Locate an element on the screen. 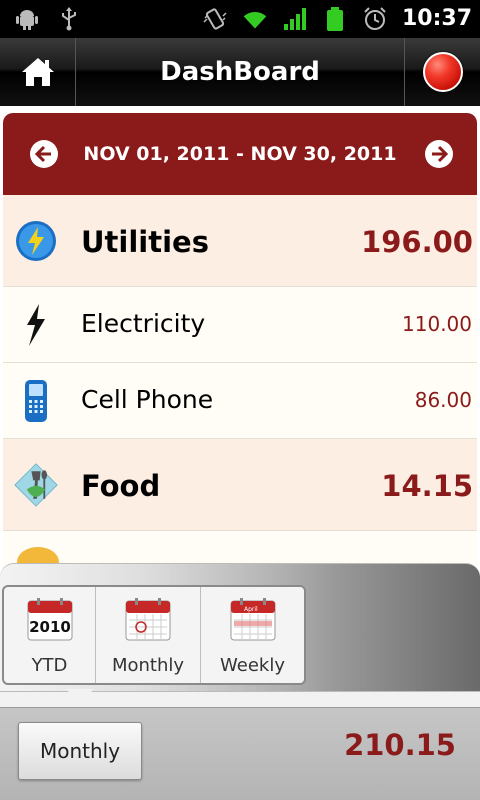 This screenshot has width=480, height=800. home-button is located at coordinates (38, 72).